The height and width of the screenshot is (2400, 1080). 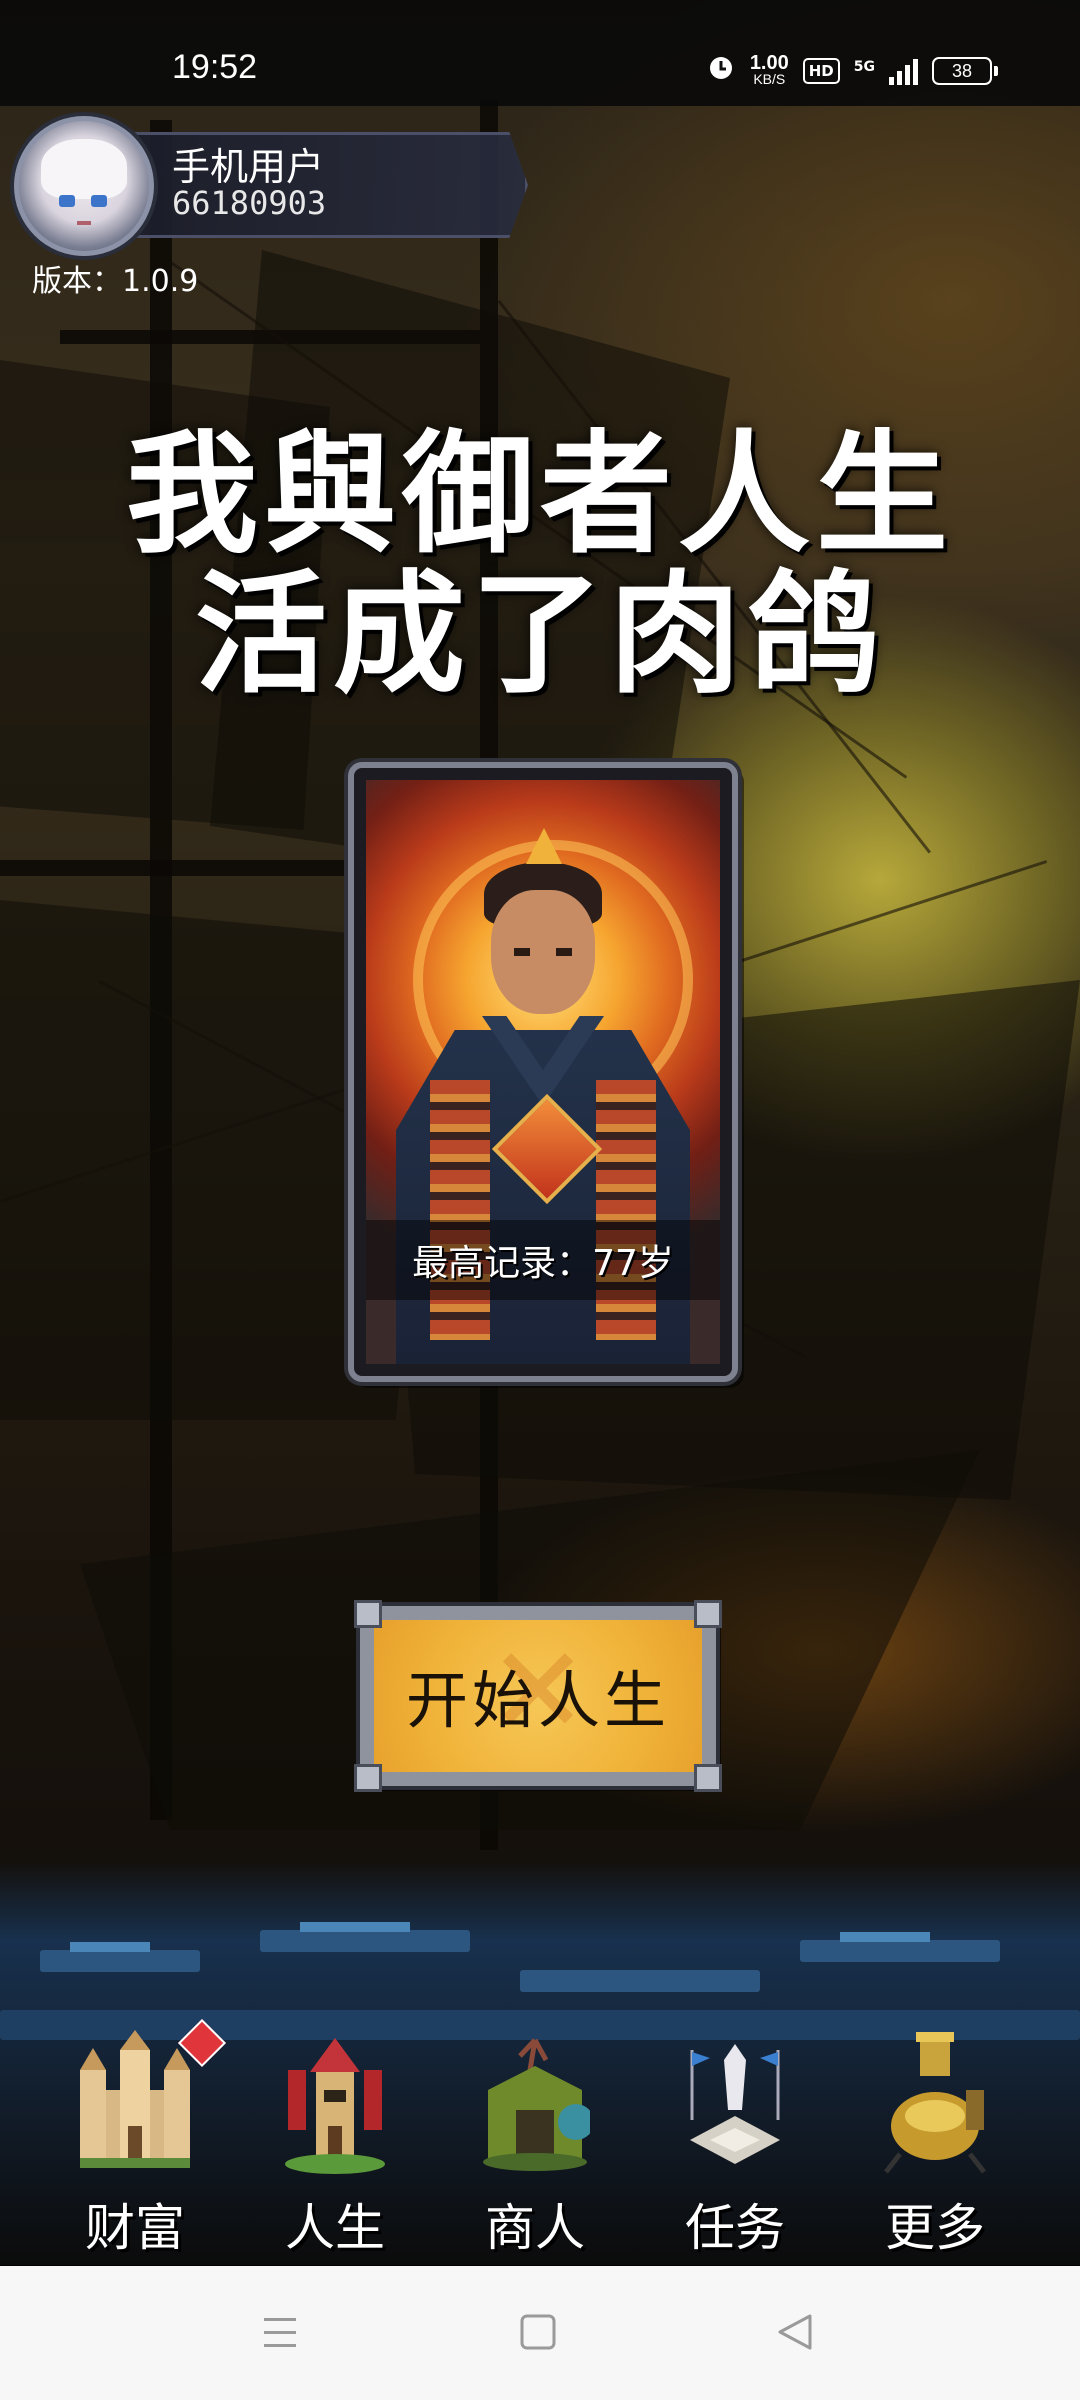 What do you see at coordinates (215, 67) in the screenshot?
I see `clock: 19:52` at bounding box center [215, 67].